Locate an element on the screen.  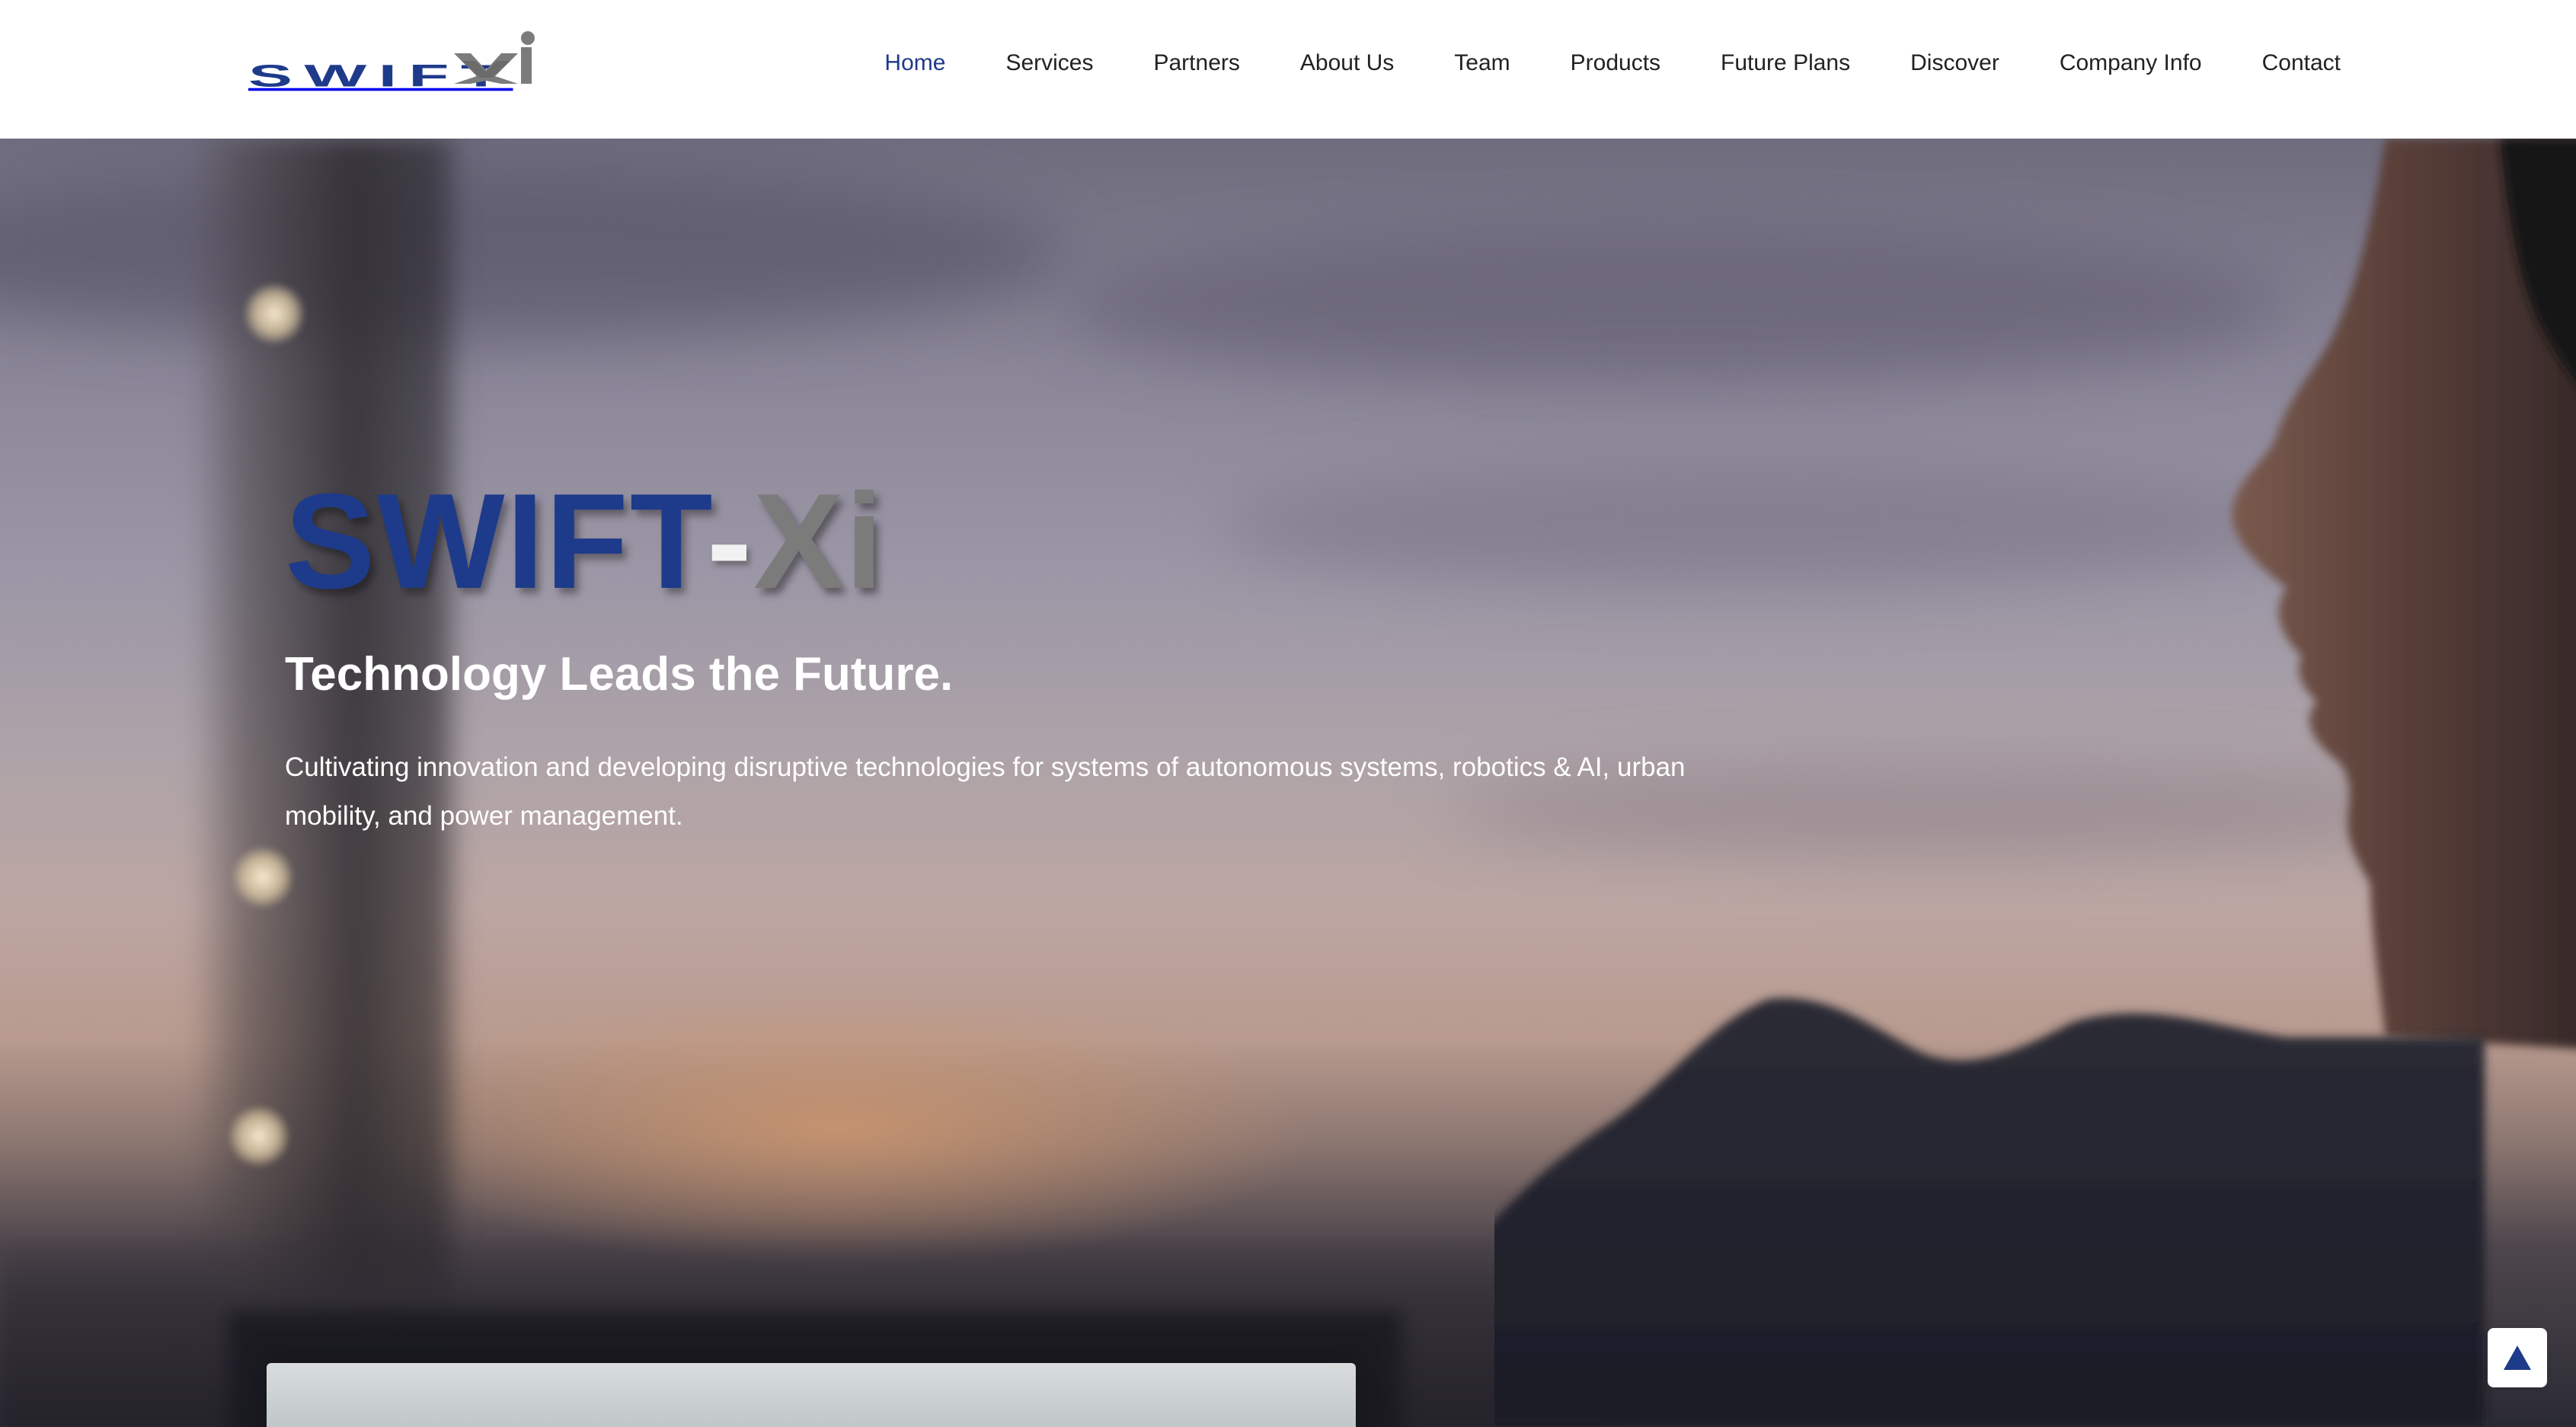
nav-products: Products is located at coordinates (1616, 63).